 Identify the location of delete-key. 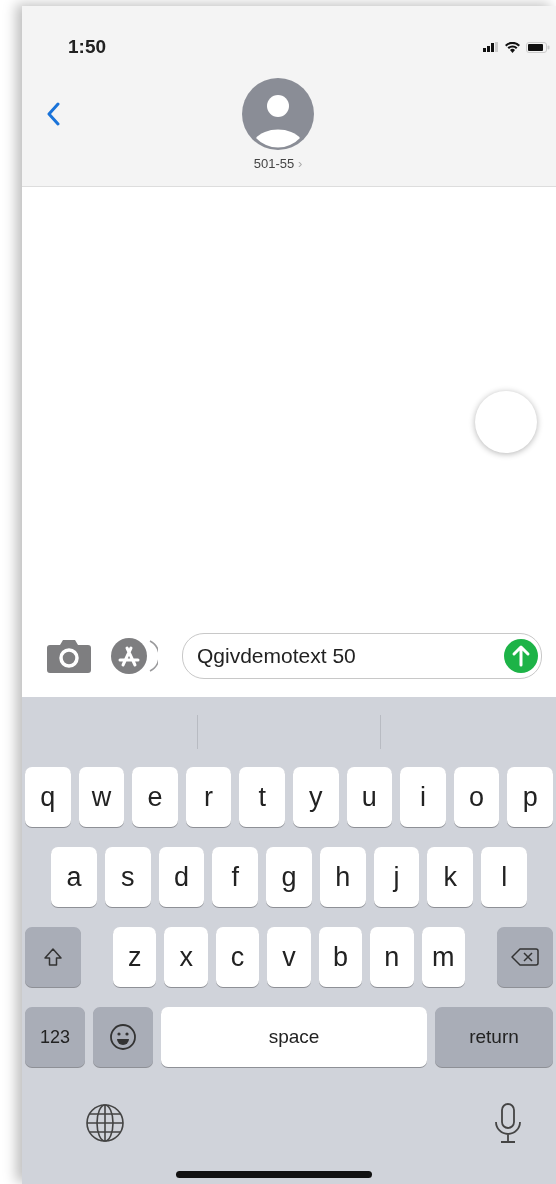
(525, 957).